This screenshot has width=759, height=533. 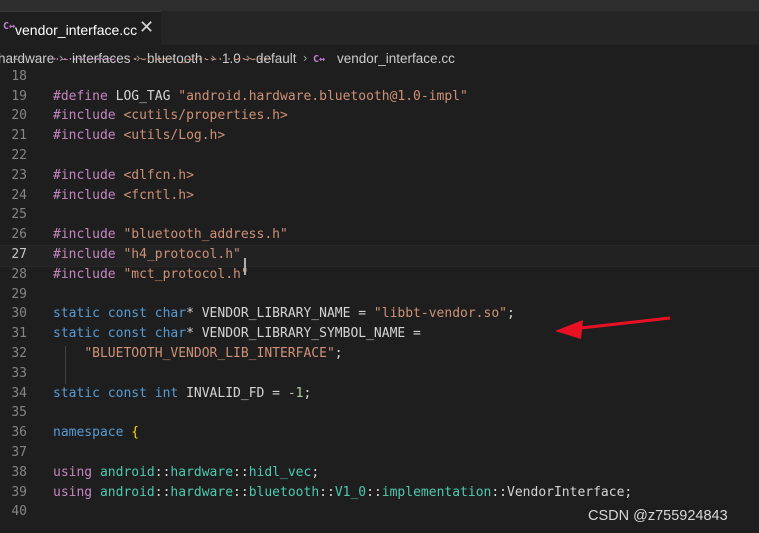 What do you see at coordinates (621, 323) in the screenshot?
I see `arrow-shaft` at bounding box center [621, 323].